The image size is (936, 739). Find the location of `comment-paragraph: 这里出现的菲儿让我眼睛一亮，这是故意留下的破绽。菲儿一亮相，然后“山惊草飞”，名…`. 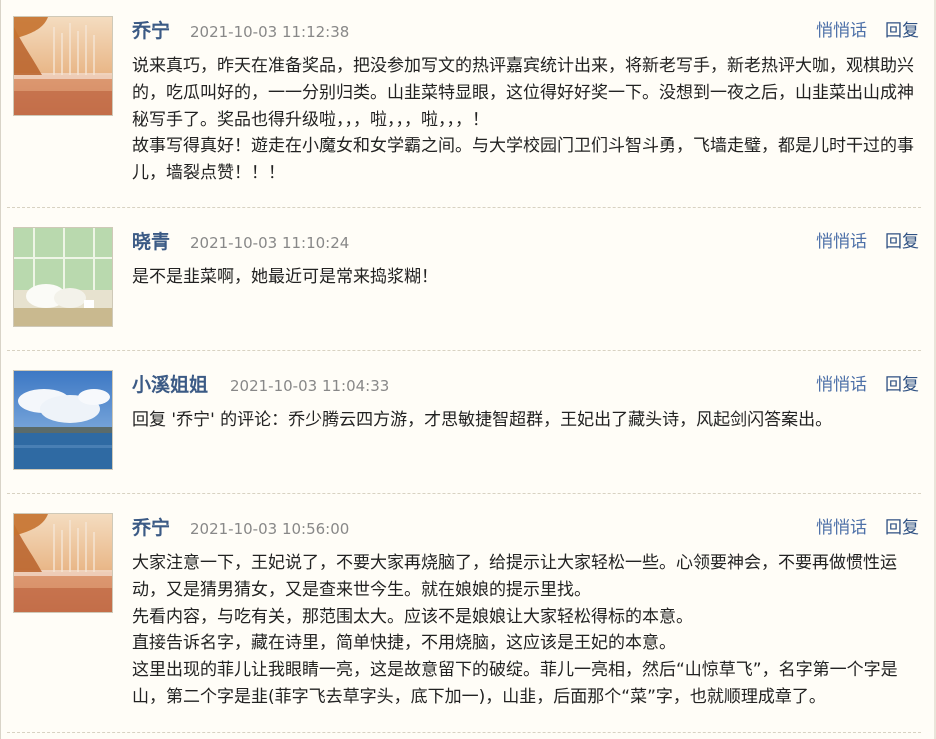

comment-paragraph: 这里出现的菲儿让我眼睛一亮，这是故意留下的破绽。菲儿一亮相，然后“山惊草飞”，名… is located at coordinates (515, 683).